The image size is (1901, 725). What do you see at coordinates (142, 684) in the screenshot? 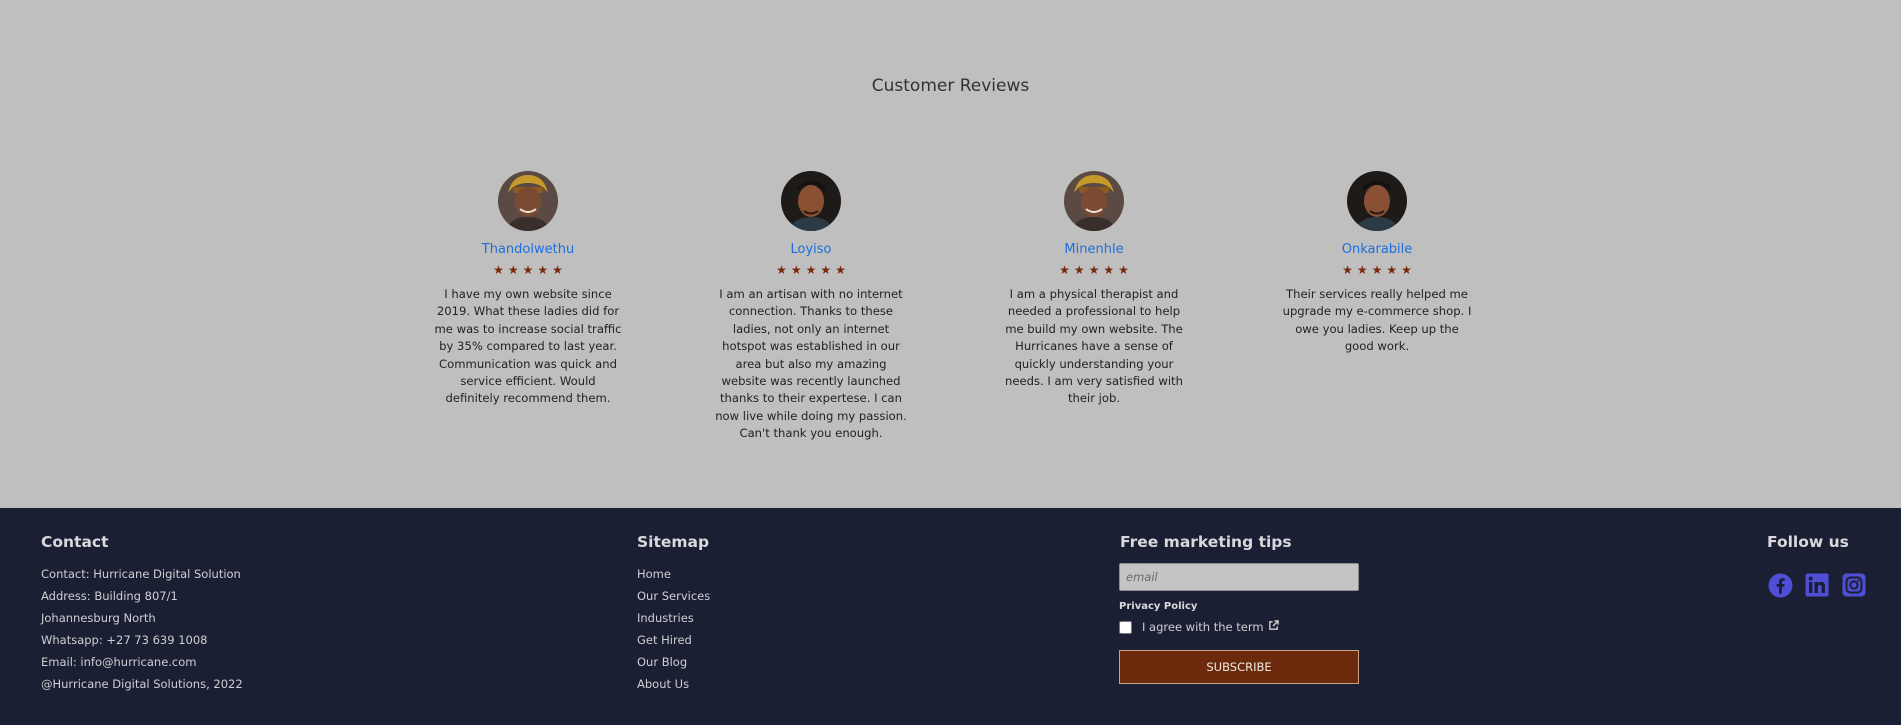
I see `copyright: @Hurricane Digital Solutions, 2022` at bounding box center [142, 684].